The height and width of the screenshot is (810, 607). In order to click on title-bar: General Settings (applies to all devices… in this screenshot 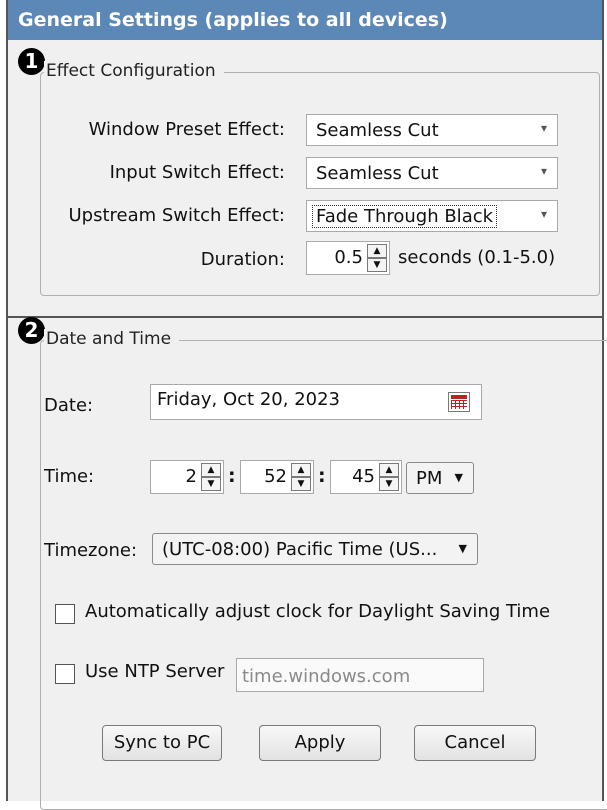, I will do `click(305, 20)`.